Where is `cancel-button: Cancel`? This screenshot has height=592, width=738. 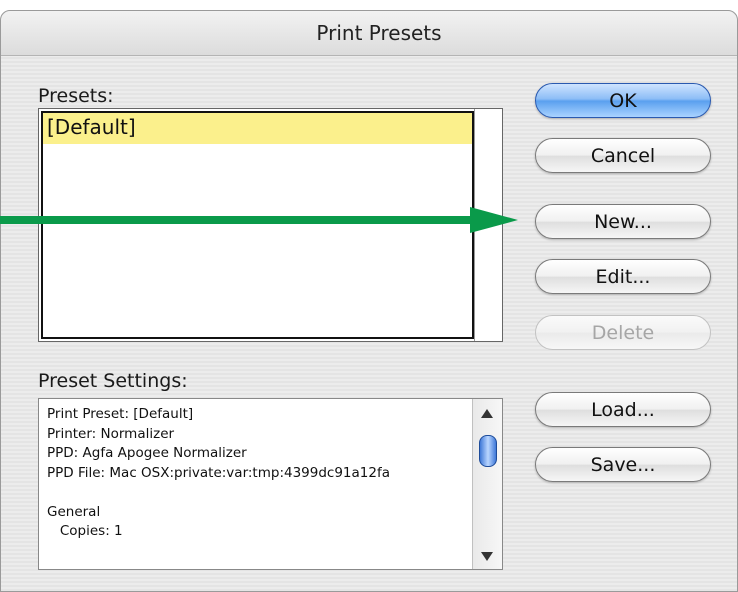
cancel-button: Cancel is located at coordinates (623, 155).